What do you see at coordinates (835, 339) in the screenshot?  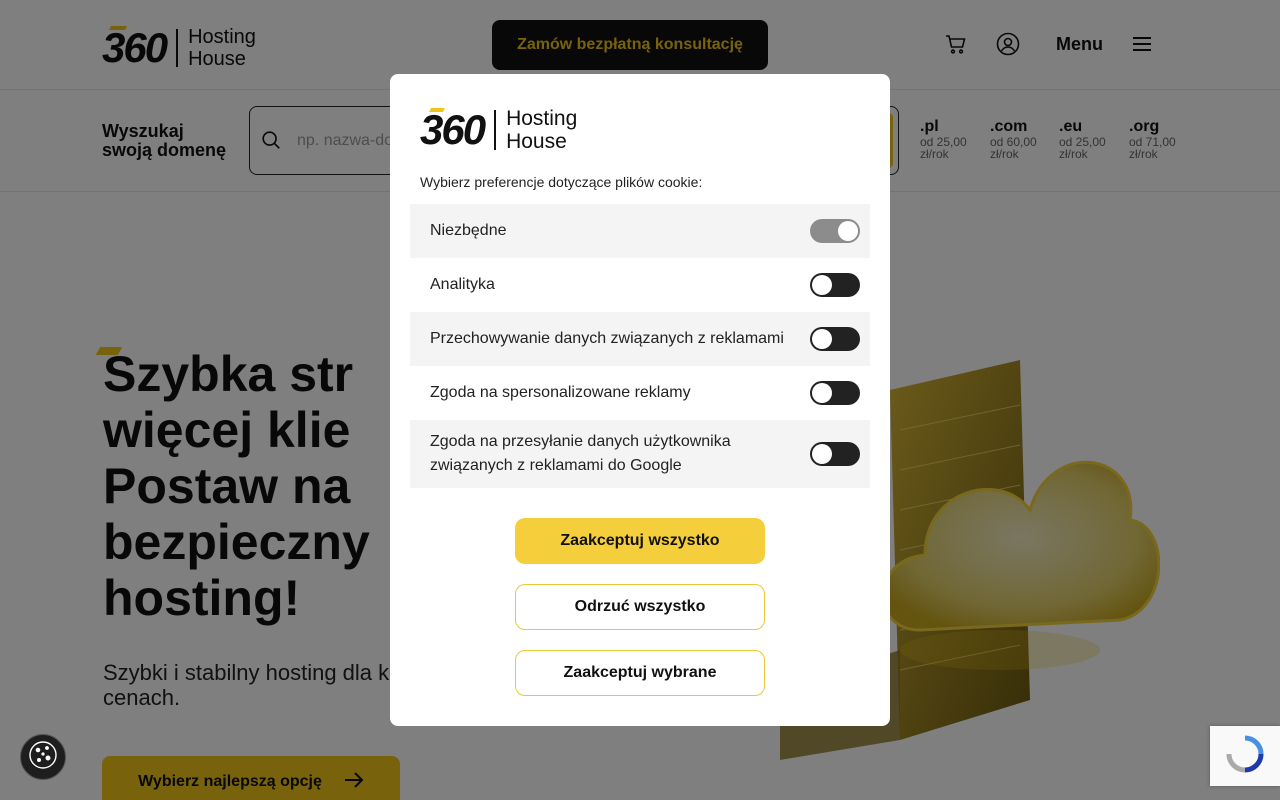 I see `toggle-ad-storage` at bounding box center [835, 339].